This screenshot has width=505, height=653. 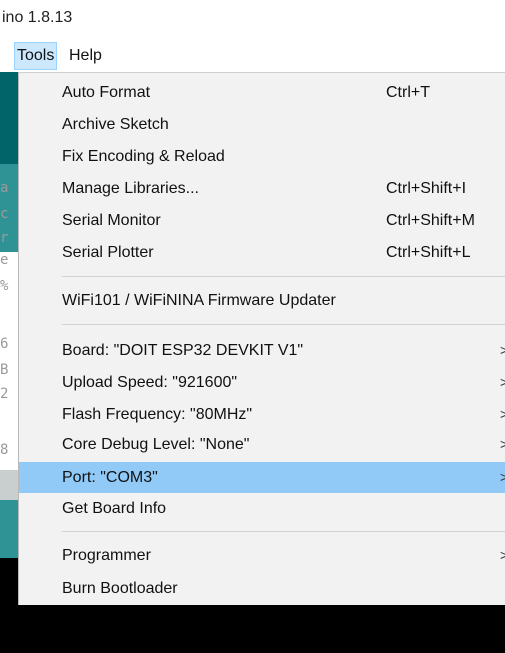 I want to click on menu-item-programmer: Programmer >, so click(x=262, y=555).